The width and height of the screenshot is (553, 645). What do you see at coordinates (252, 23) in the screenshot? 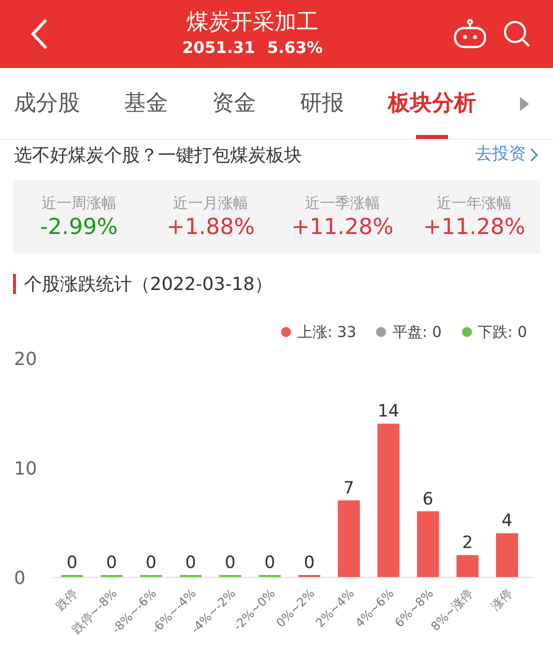
I see `header-title: 煤炭开采加工` at bounding box center [252, 23].